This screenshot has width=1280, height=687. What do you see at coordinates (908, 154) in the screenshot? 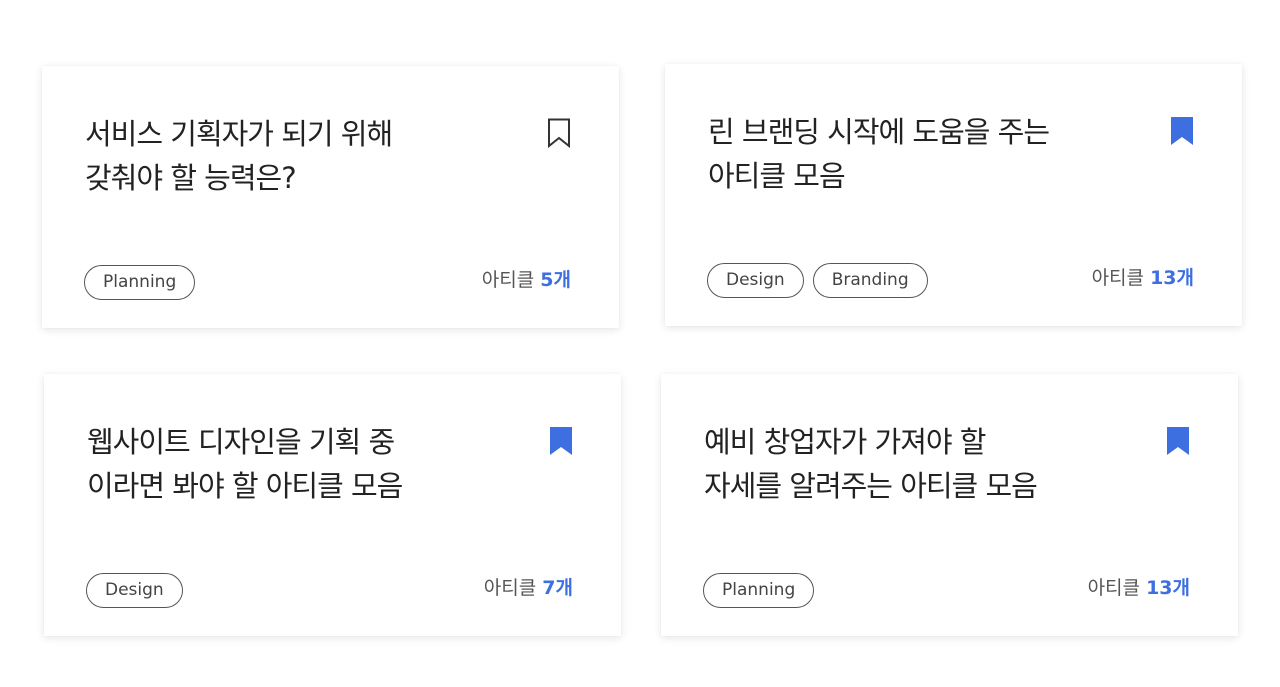
I see `card-title: 린 브랜딩 시작에 도움을 주는 아티클 모음` at bounding box center [908, 154].